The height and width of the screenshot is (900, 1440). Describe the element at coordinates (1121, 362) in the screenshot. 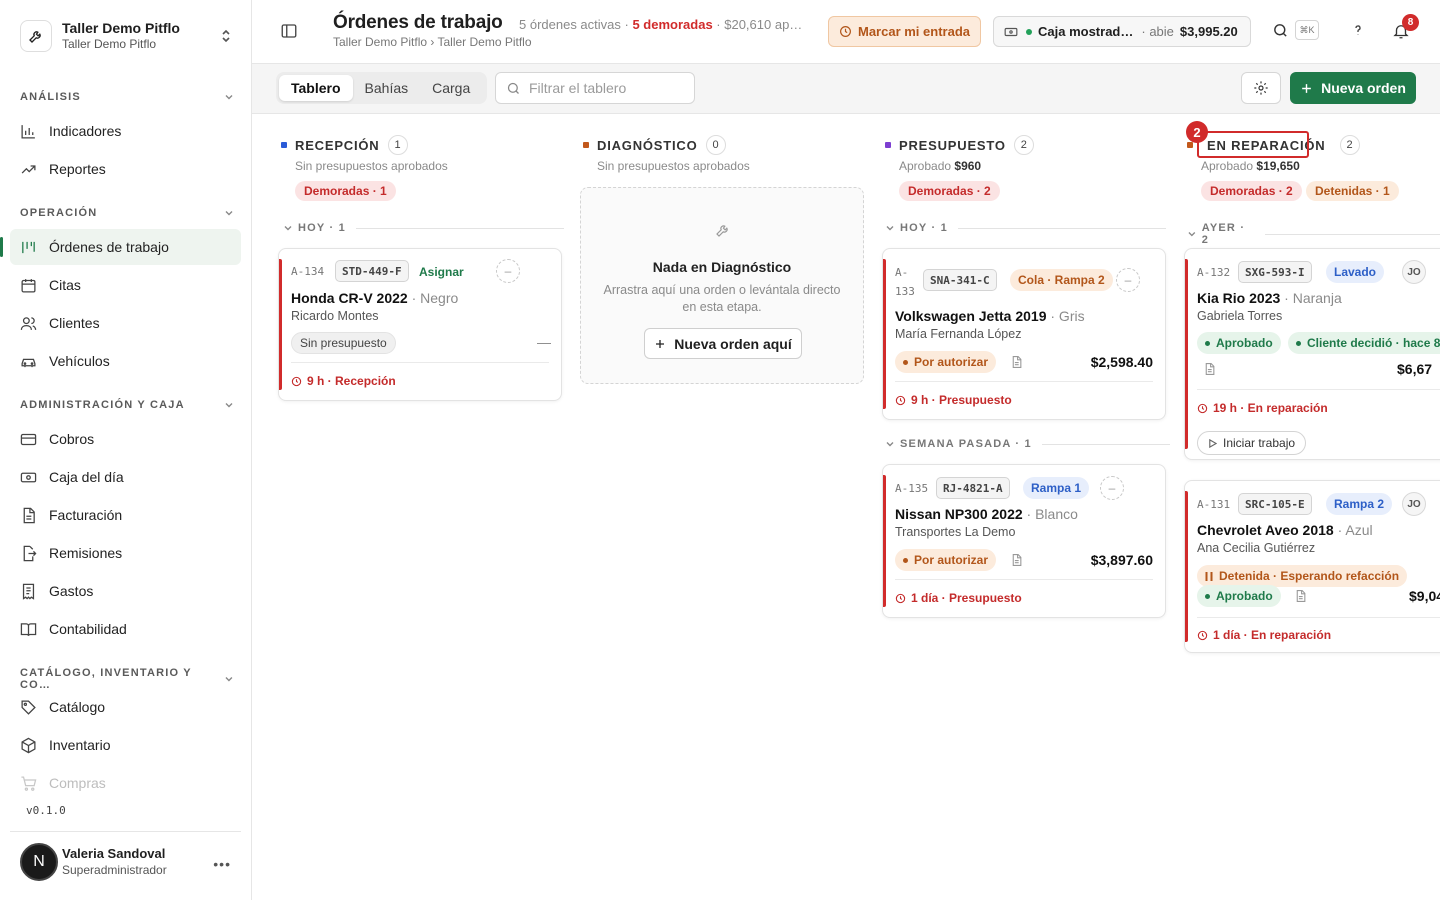

I see `order-total: $2,598.40` at that location.